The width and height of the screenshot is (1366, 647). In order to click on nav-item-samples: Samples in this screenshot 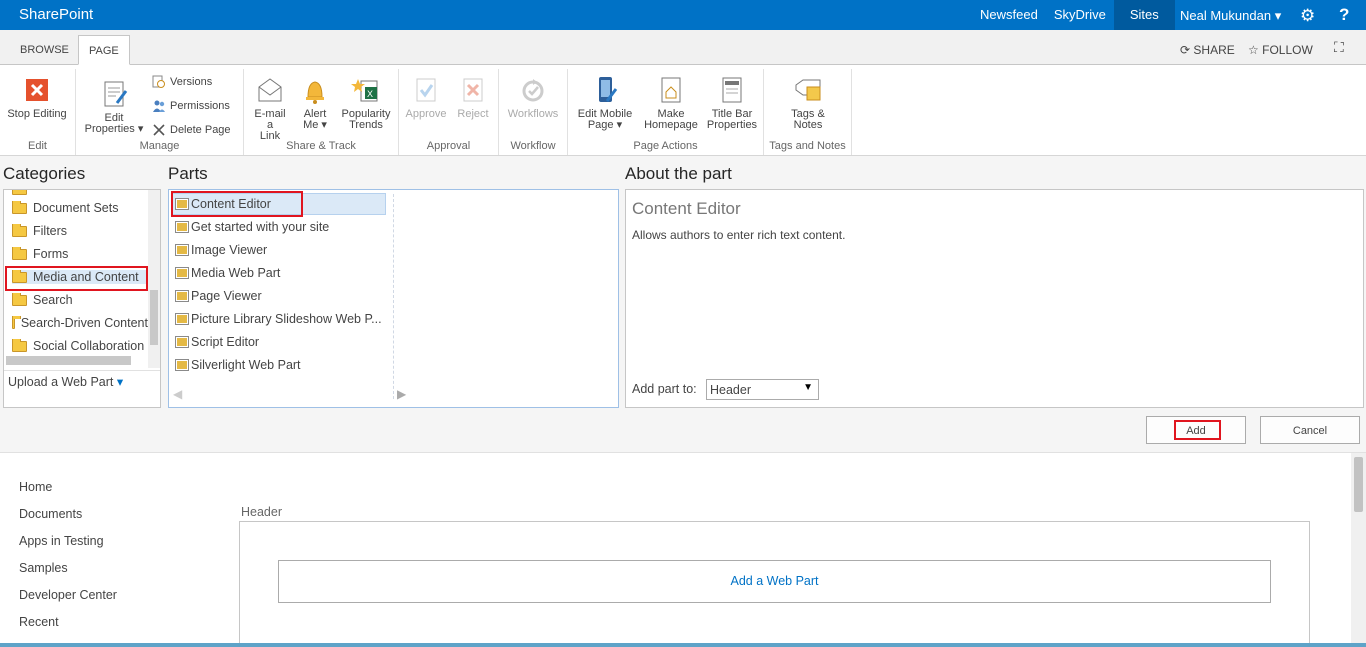, I will do `click(43, 568)`.